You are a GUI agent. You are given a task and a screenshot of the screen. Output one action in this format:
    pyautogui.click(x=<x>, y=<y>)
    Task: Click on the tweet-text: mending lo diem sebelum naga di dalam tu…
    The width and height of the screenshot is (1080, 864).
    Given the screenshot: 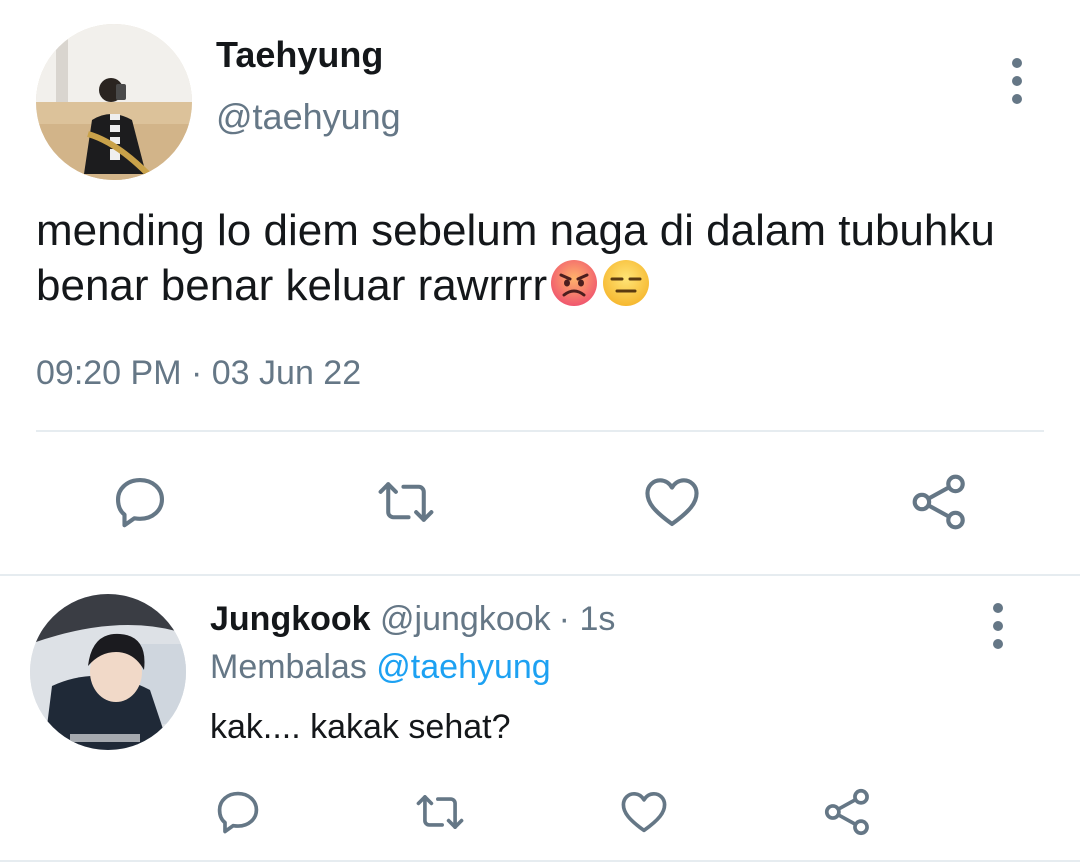 What is the action you would take?
    pyautogui.click(x=541, y=262)
    